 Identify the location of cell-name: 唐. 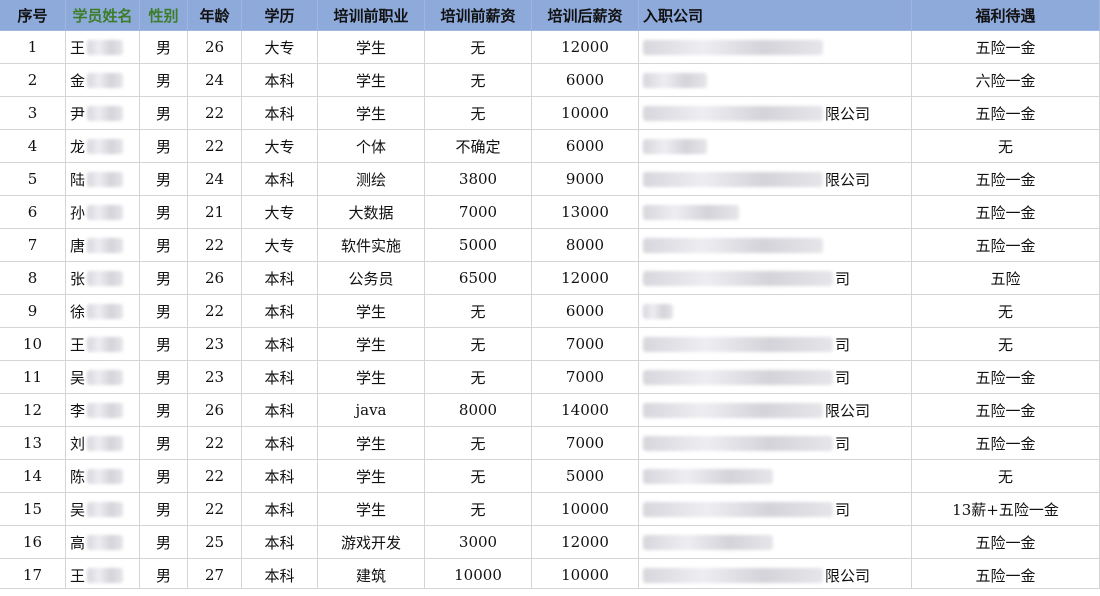
(103, 245).